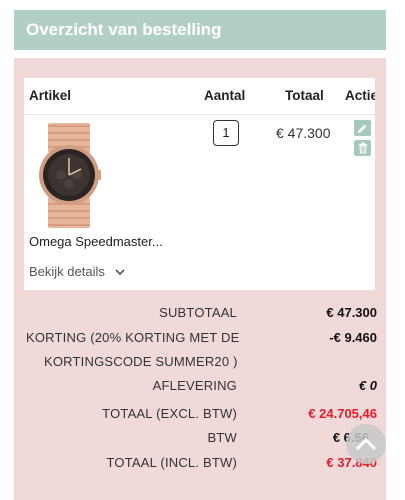 The height and width of the screenshot is (500, 405). What do you see at coordinates (351, 312) in the screenshot?
I see `subtotal-value: € 47.300` at bounding box center [351, 312].